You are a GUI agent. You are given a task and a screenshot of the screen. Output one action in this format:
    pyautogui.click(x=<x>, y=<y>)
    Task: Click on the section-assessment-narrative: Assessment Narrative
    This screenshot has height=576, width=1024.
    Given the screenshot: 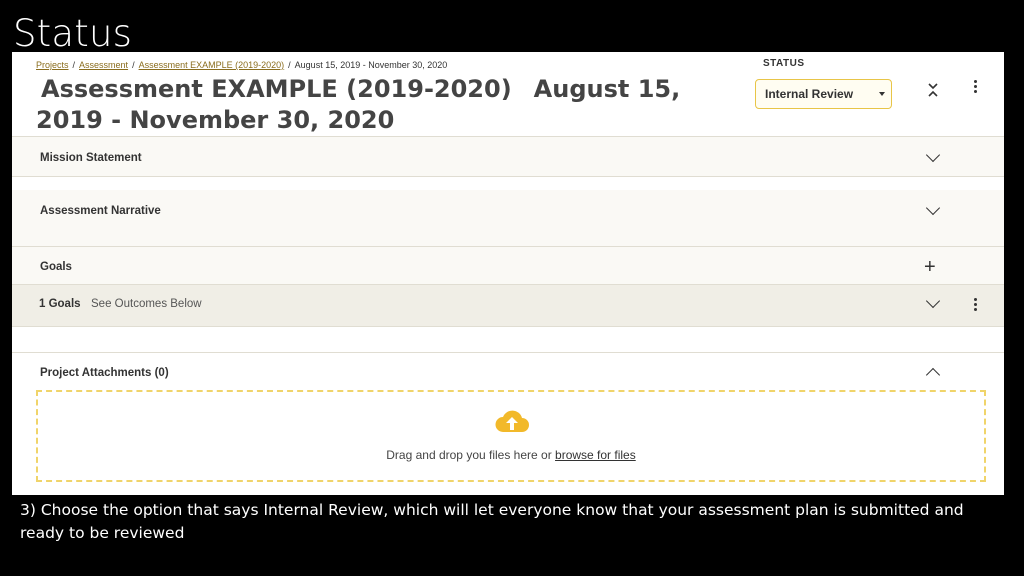 What is the action you would take?
    pyautogui.click(x=508, y=218)
    